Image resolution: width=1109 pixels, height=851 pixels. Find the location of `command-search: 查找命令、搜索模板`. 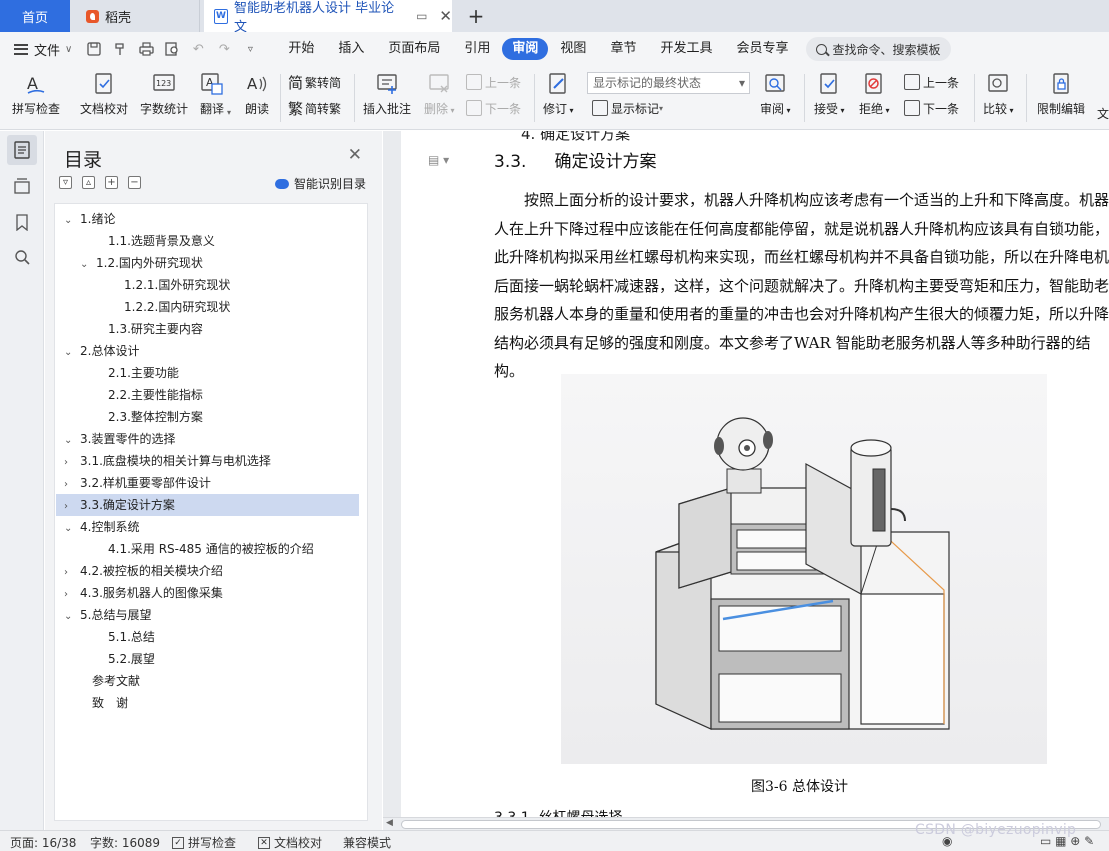

command-search: 查找命令、搜索模板 is located at coordinates (878, 49).